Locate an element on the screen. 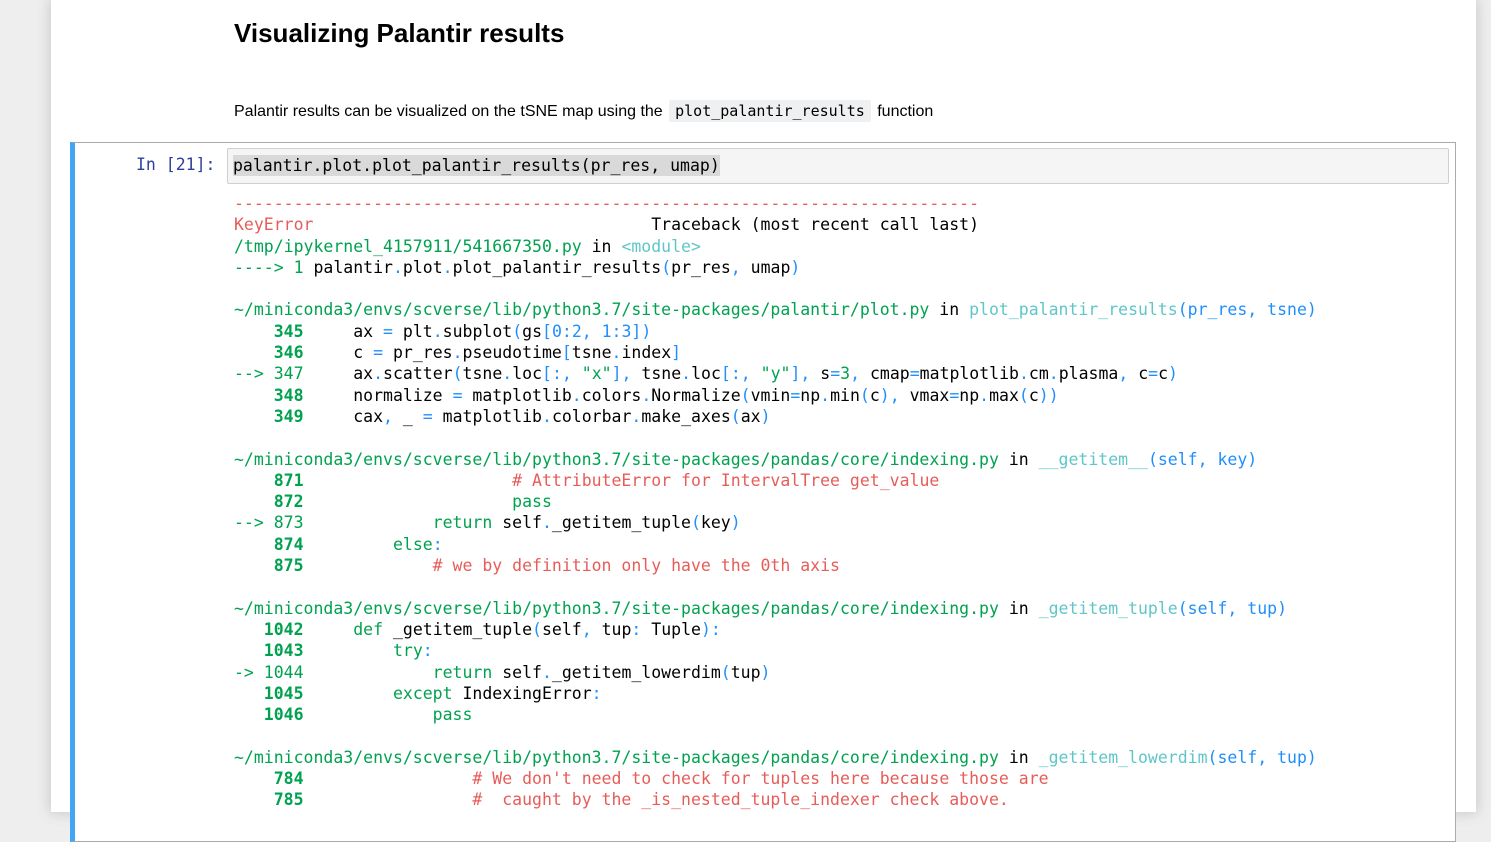 The height and width of the screenshot is (842, 1491). traceback-segment: gs is located at coordinates (532, 331).